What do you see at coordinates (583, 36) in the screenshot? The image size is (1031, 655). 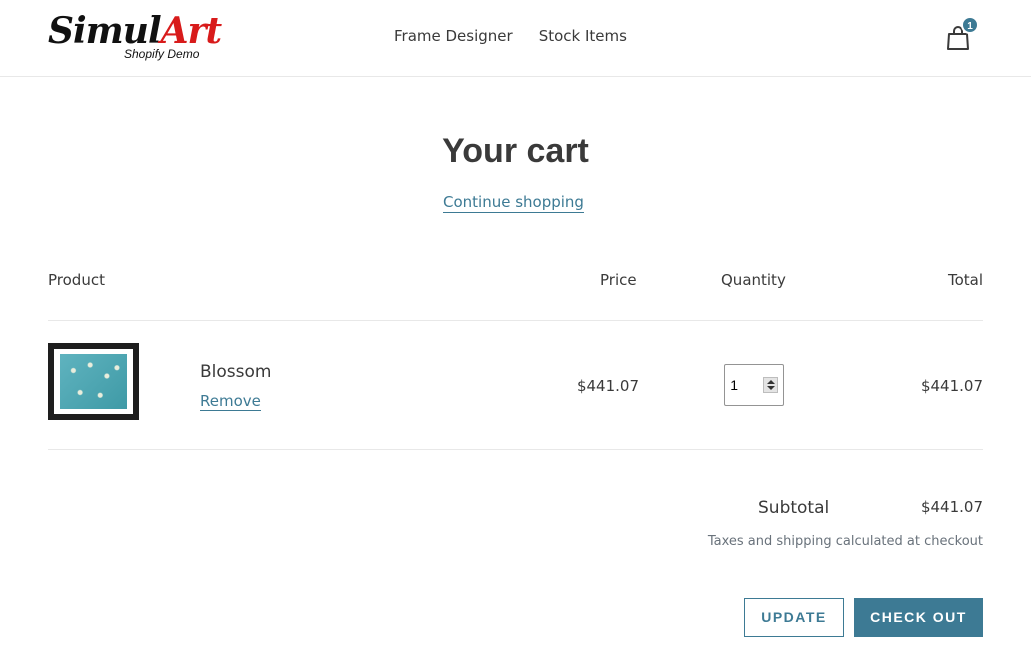 I see `nav-stock-items: Stock Items` at bounding box center [583, 36].